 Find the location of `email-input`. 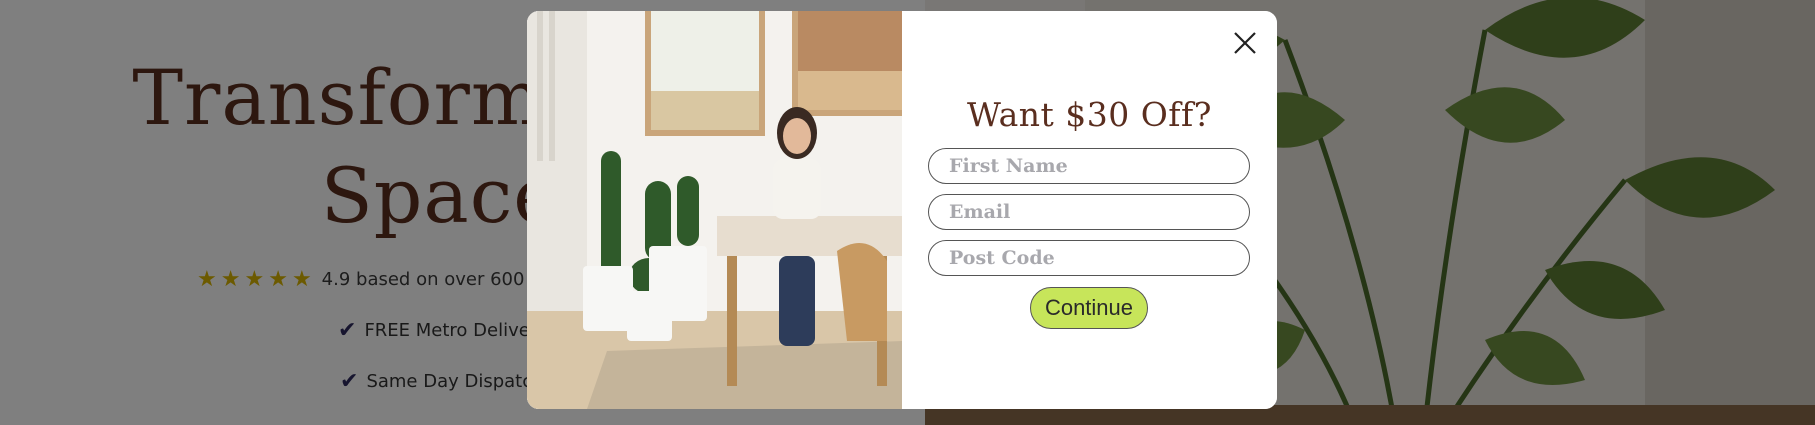

email-input is located at coordinates (1089, 212).